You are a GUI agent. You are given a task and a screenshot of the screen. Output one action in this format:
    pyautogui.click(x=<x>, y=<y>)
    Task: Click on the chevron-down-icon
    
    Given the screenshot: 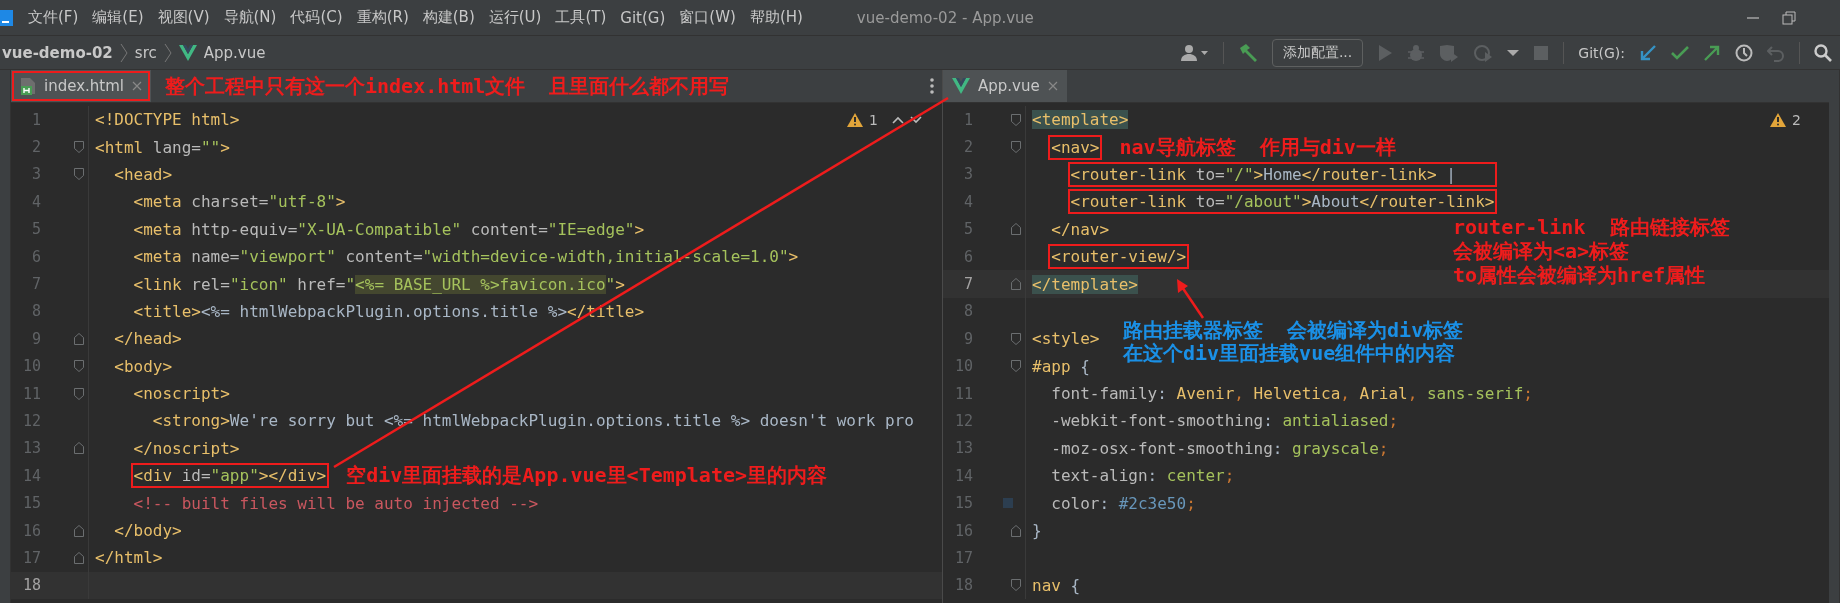 What is the action you would take?
    pyautogui.click(x=916, y=120)
    